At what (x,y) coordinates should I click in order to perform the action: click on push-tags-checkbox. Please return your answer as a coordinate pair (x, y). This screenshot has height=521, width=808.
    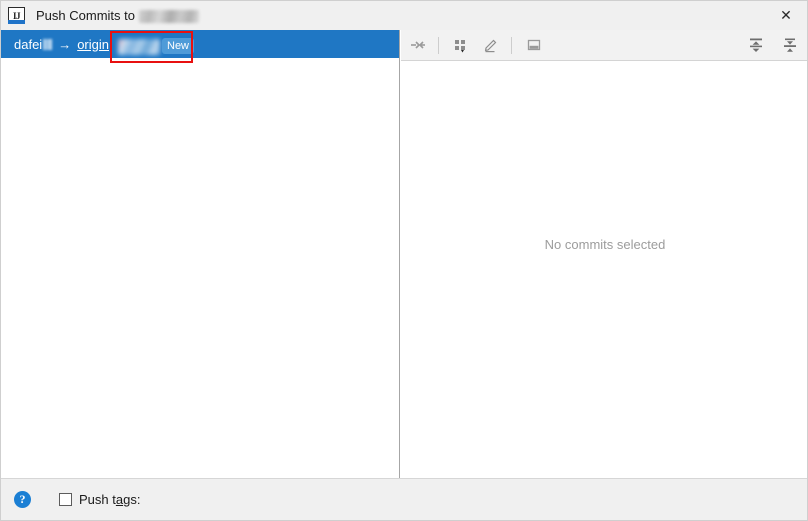
    Looking at the image, I should click on (65, 499).